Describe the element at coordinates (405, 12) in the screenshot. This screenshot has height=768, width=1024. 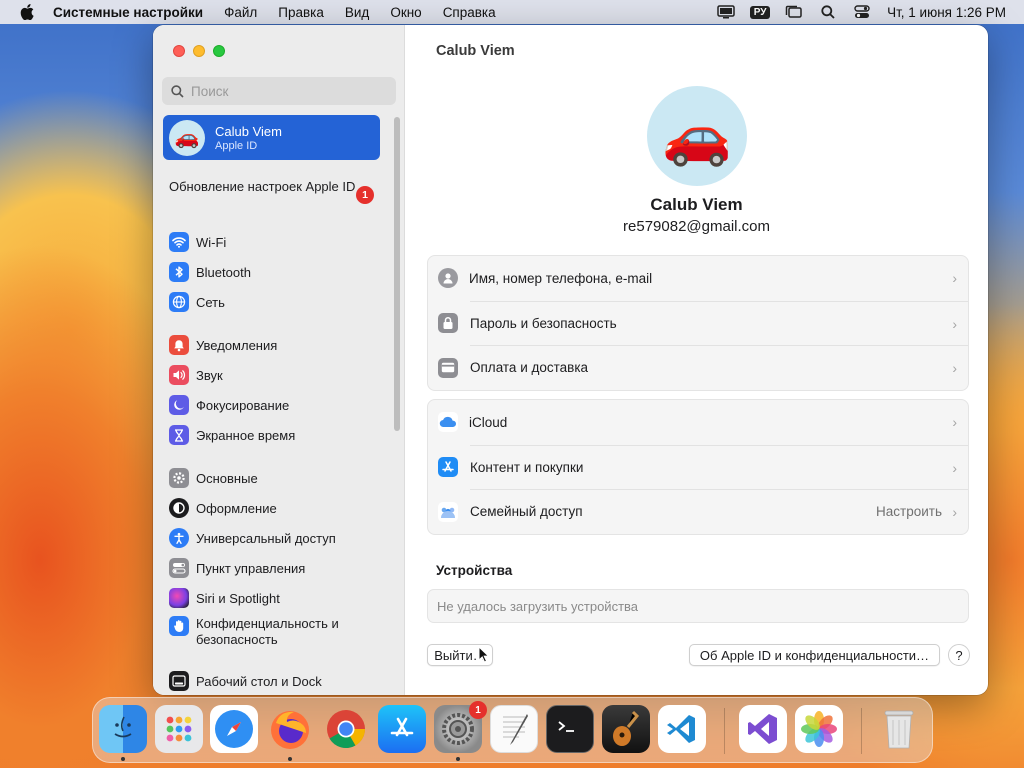
I see `menu-window: Окно` at that location.